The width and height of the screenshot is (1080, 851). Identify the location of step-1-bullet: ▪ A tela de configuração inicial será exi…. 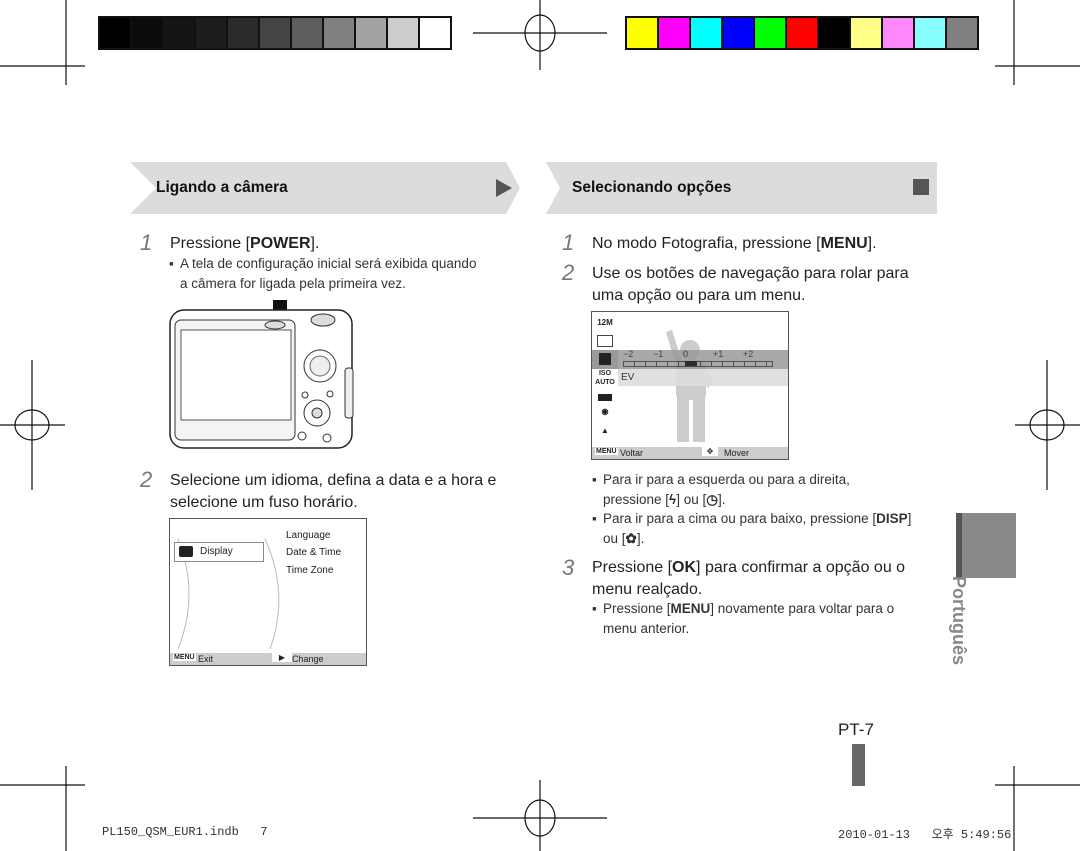
(323, 273).